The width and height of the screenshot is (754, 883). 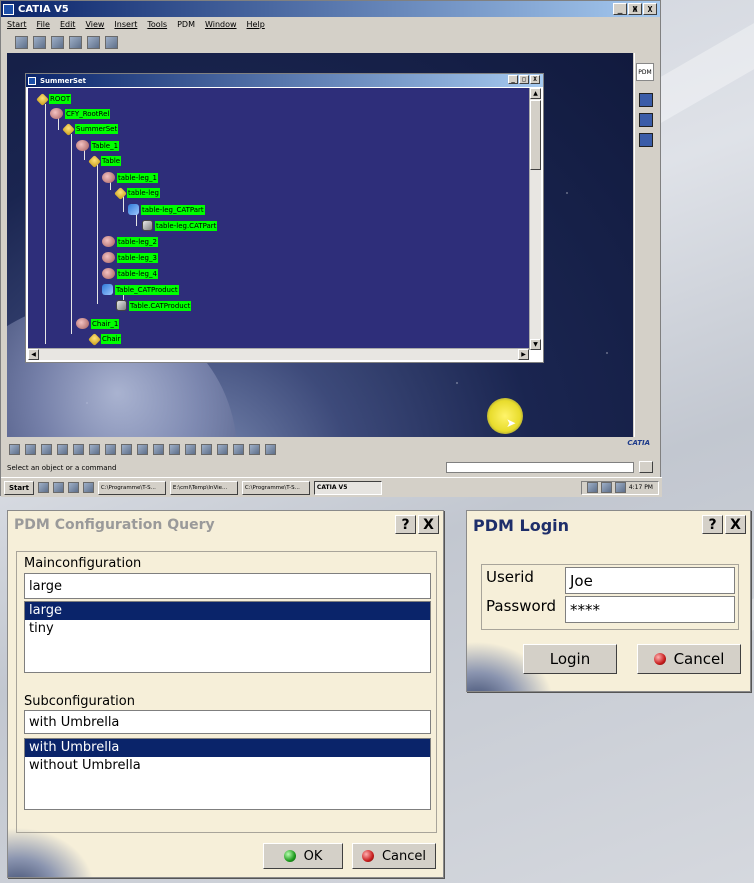 What do you see at coordinates (646, 120) in the screenshot?
I see `pdm-tree-icon` at bounding box center [646, 120].